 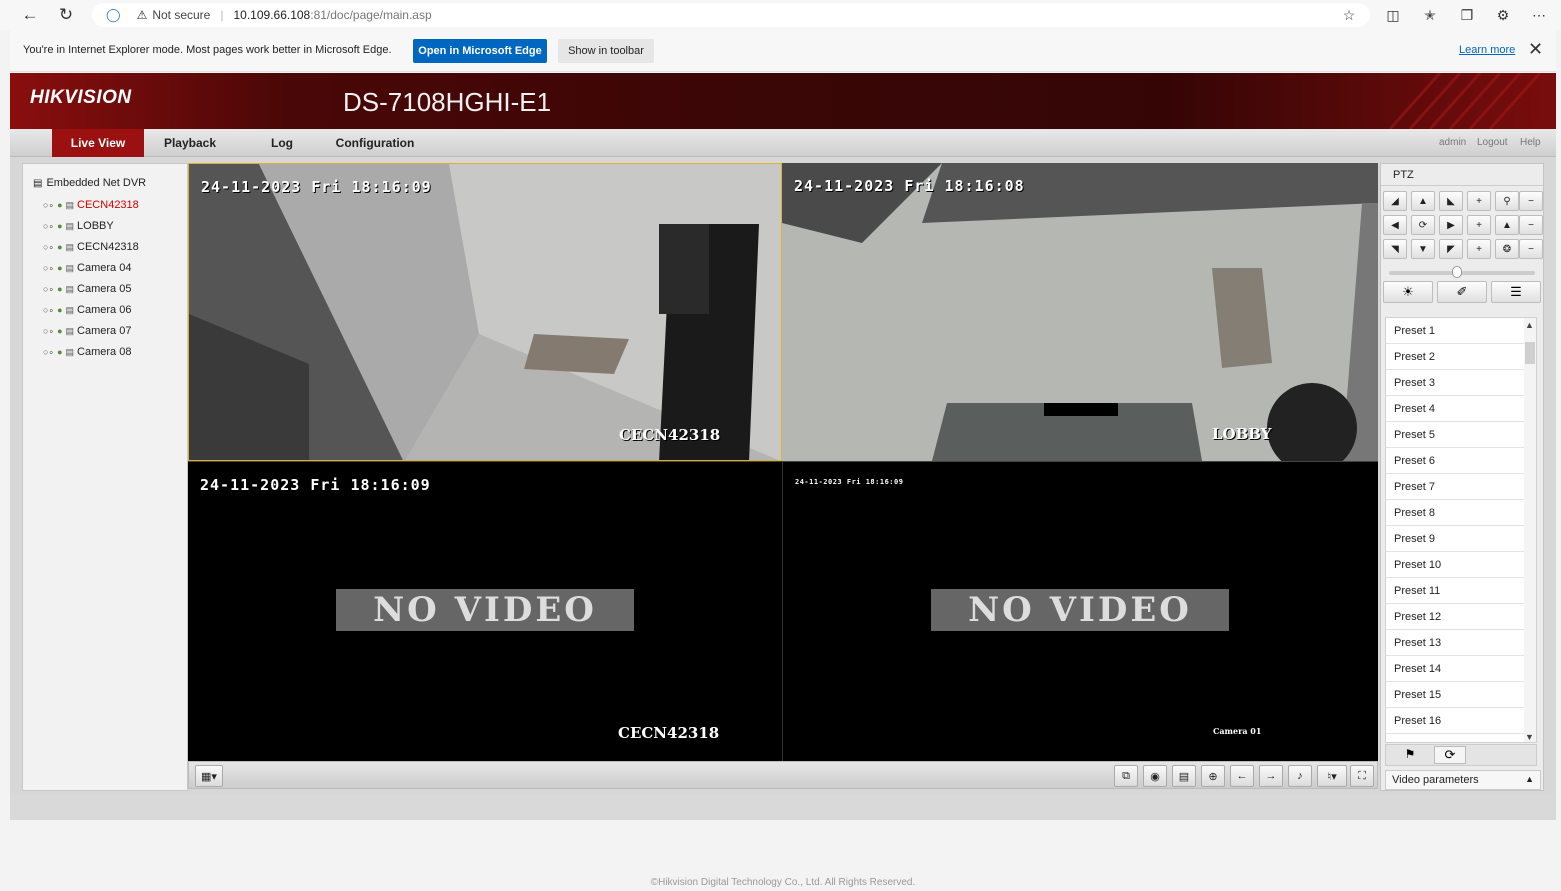 What do you see at coordinates (480, 51) in the screenshot?
I see `open-in-edge-button: Open in Microsoft Edge` at bounding box center [480, 51].